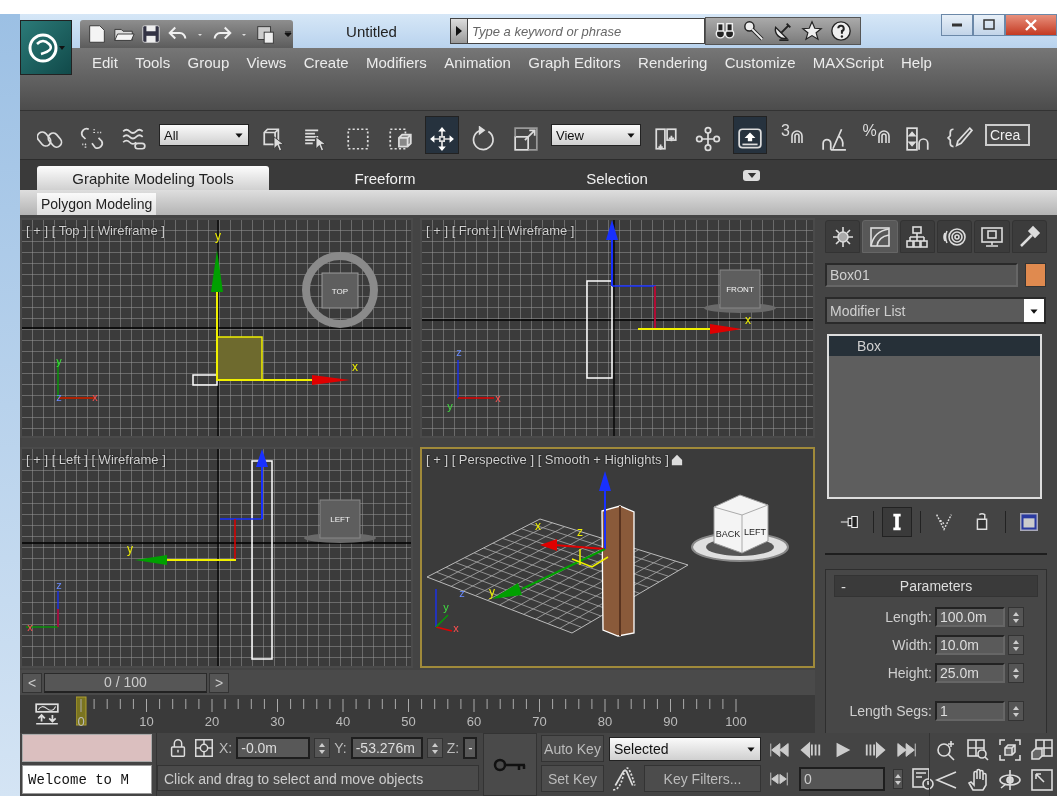 The width and height of the screenshot is (1057, 796). Describe the element at coordinates (125, 682) in the screenshot. I see `time-slider-thumb: 0 / 100` at that location.